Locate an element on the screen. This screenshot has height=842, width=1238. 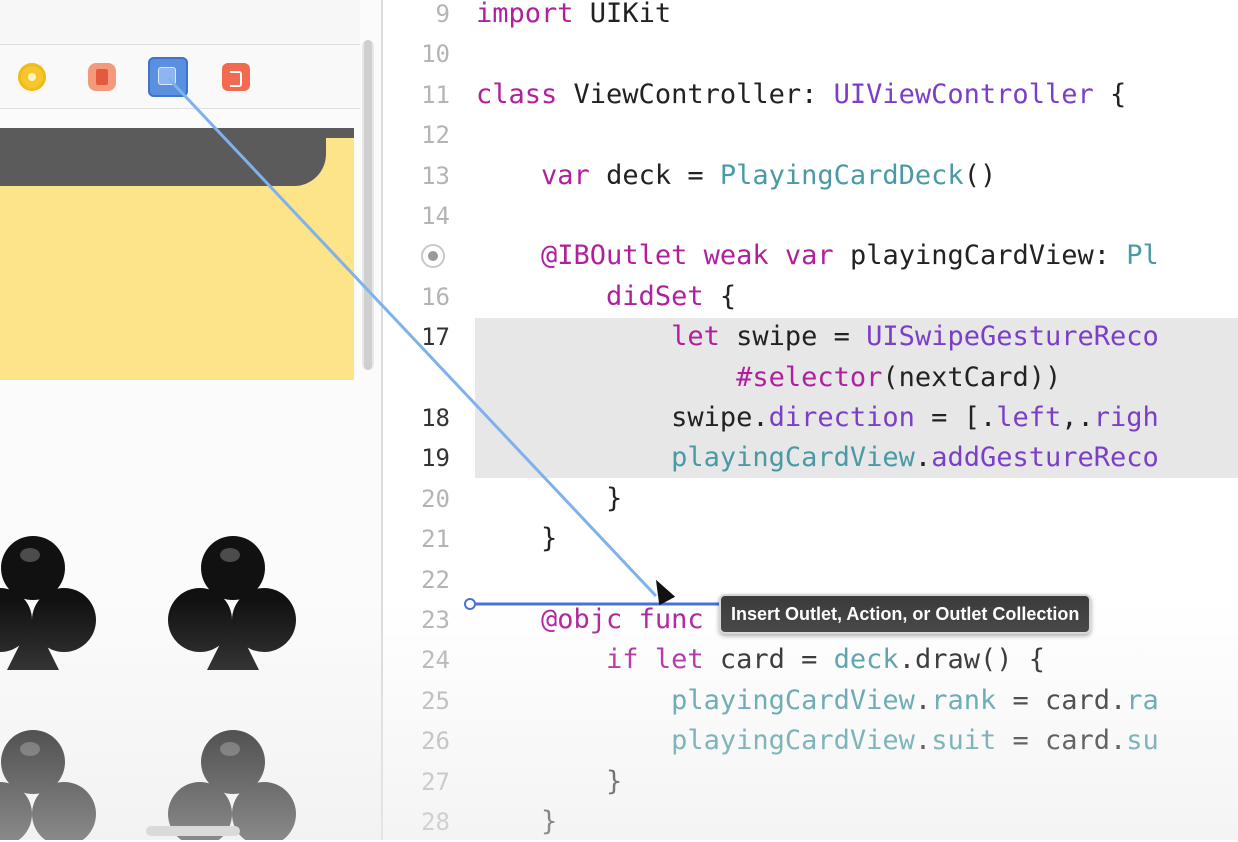
line-number: 21 is located at coordinates (435, 539).